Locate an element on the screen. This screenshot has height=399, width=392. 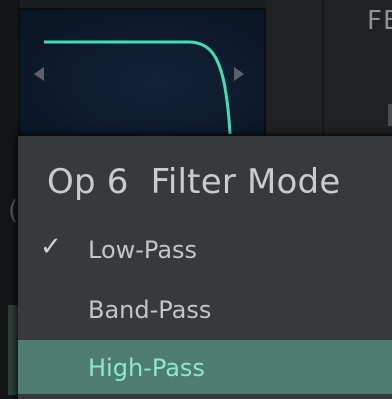
left-accent-strip is located at coordinates (13, 350).